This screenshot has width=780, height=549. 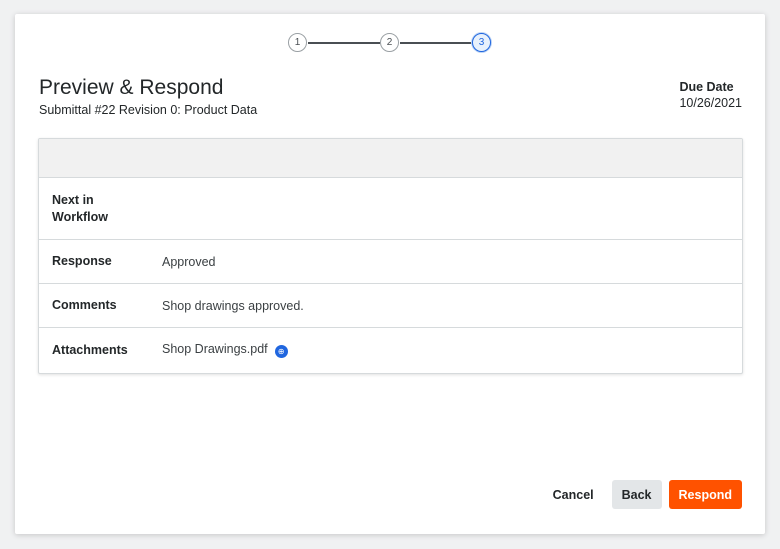 I want to click on progress-stepper: 1 2 3, so click(x=390, y=43).